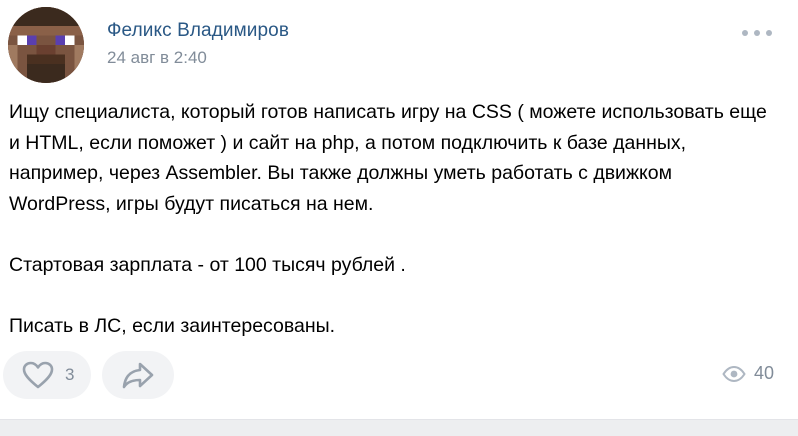 This screenshot has height=436, width=798. I want to click on avatar-image, so click(46, 45).